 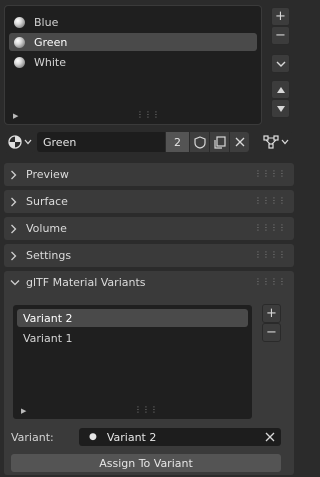 I want to click on variant-label: Variant 1, so click(x=48, y=338).